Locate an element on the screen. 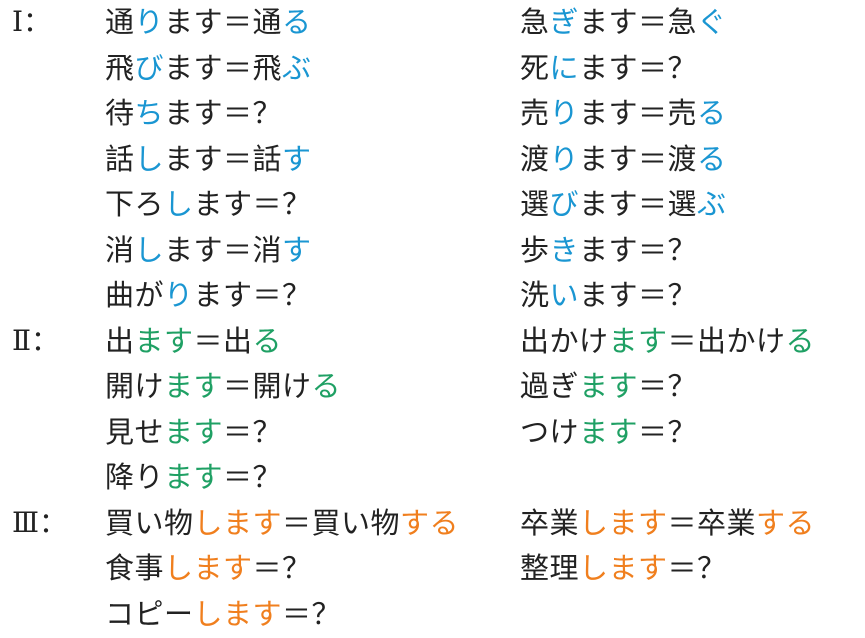 The height and width of the screenshot is (638, 865). verb-text: 急 is located at coordinates (535, 22).